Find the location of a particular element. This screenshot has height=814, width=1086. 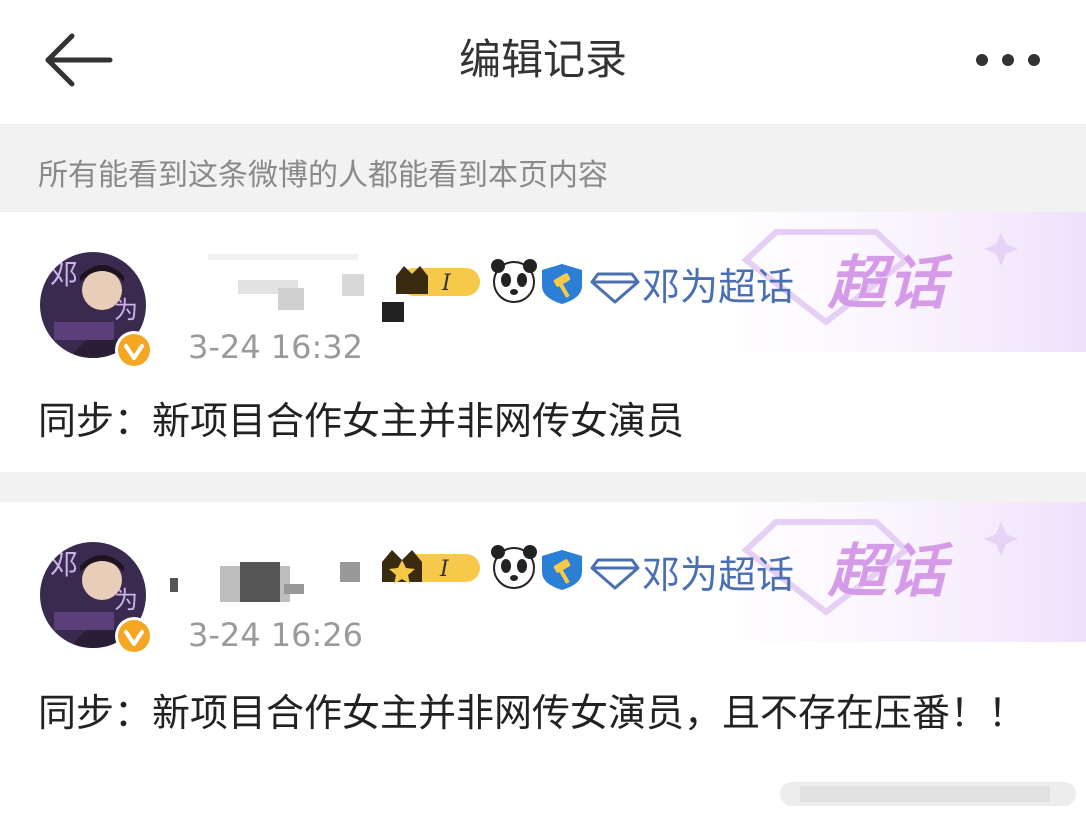

visibility-notice: 所有能看到这条微博的人都能看到本页内容 is located at coordinates (543, 168).